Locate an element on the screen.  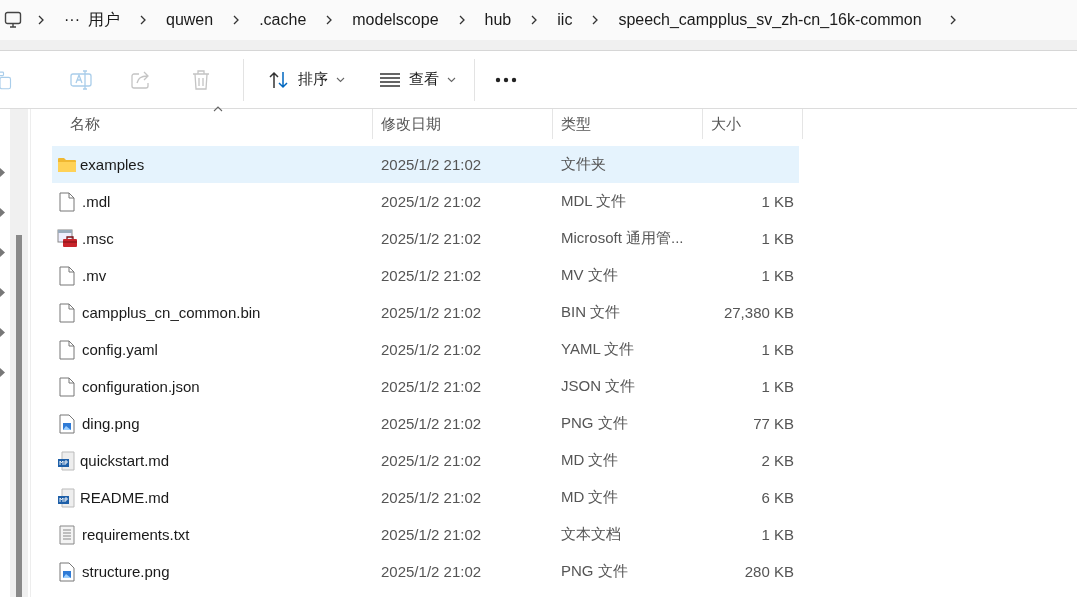
view-button: 查看 is located at coordinates (417, 79).